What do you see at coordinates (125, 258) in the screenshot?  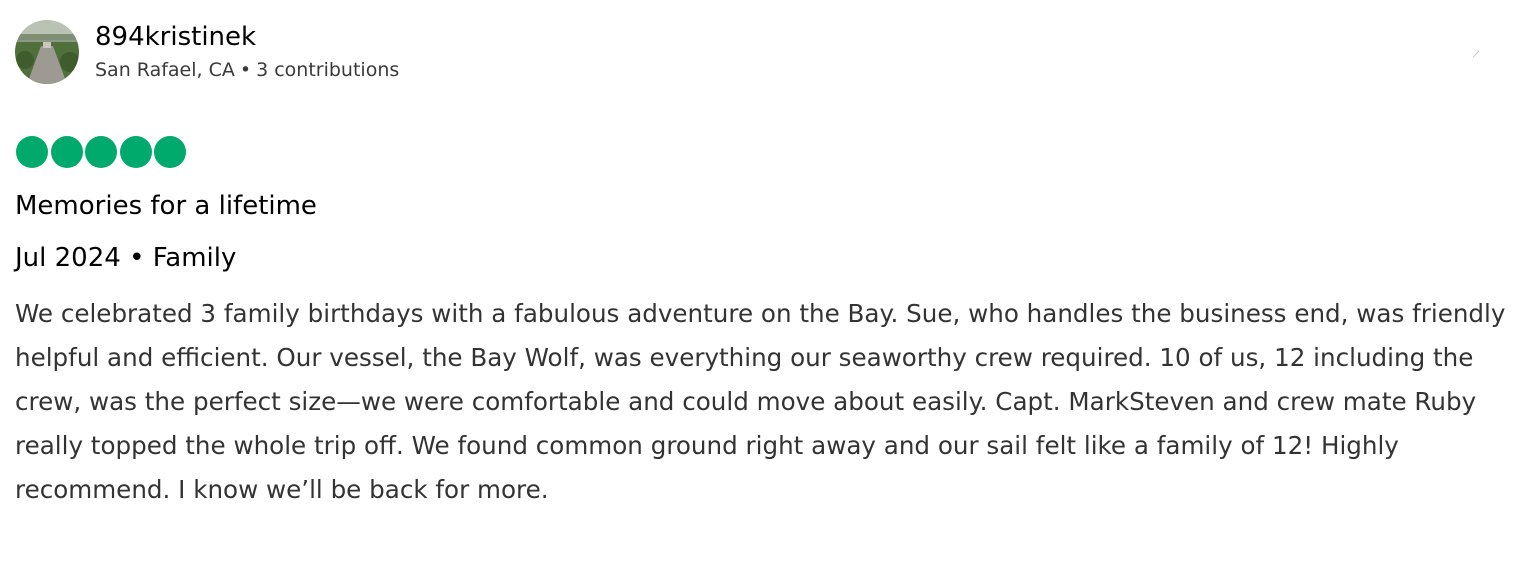 I see `trip-meta: Jul 2024 • Family` at bounding box center [125, 258].